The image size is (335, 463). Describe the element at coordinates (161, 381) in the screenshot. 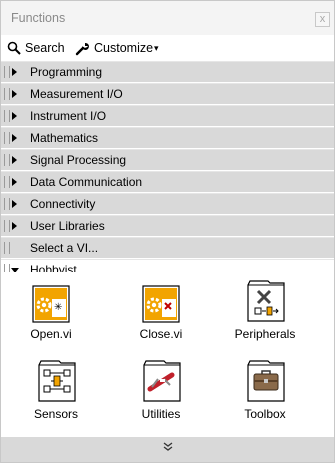

I see `utilities-folder-icon` at that location.